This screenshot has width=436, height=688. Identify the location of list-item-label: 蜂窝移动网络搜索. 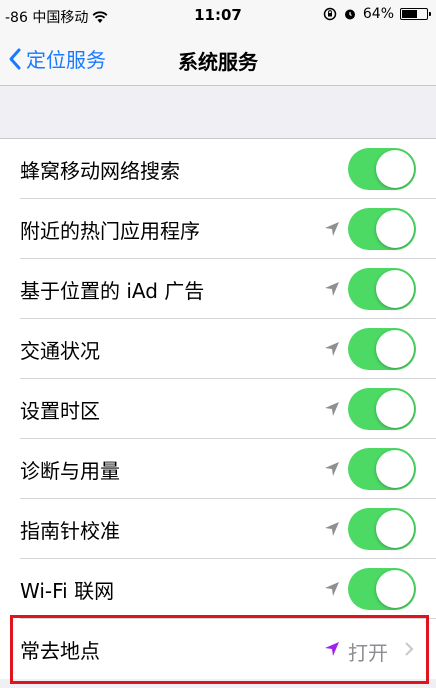
(100, 170).